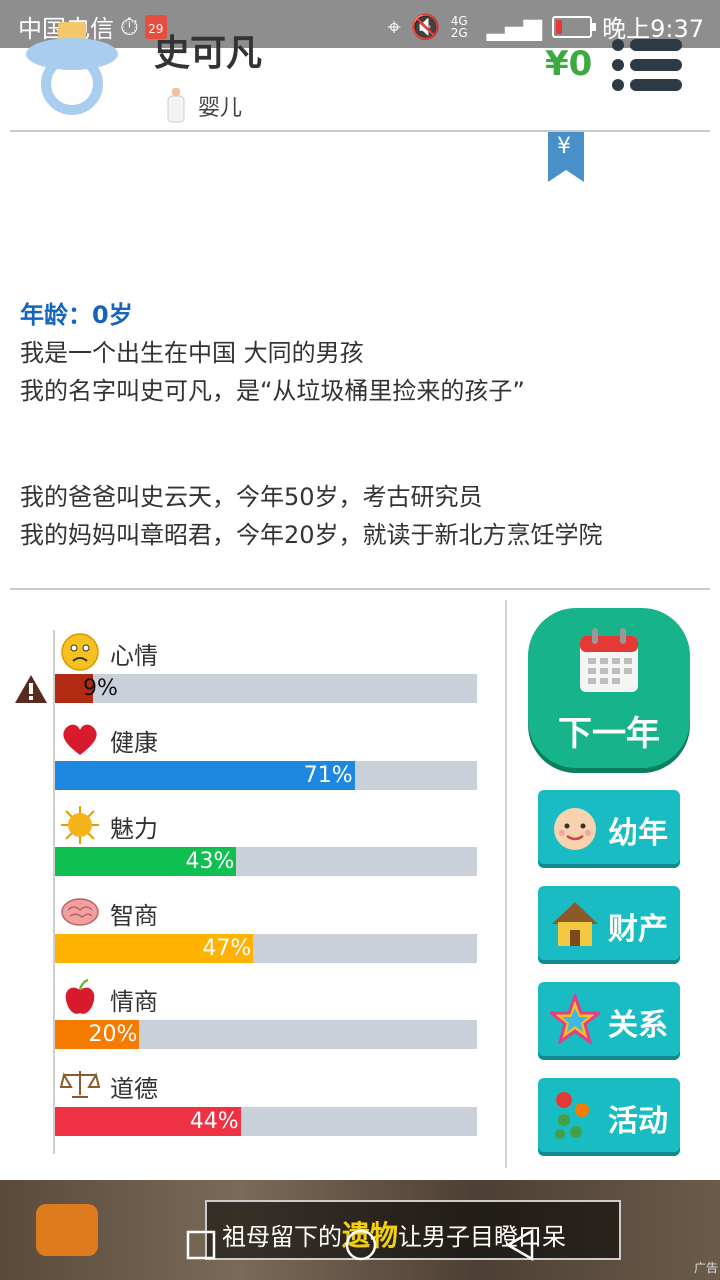  What do you see at coordinates (134, 1002) in the screenshot?
I see `stat-label: 情商` at bounding box center [134, 1002].